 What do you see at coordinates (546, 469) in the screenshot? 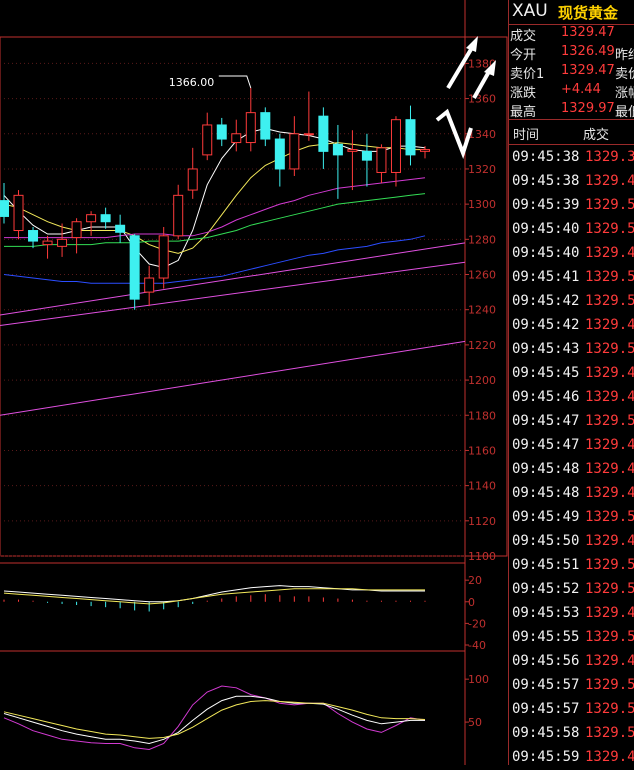
I see `tick-time: 09:45:48` at bounding box center [546, 469].